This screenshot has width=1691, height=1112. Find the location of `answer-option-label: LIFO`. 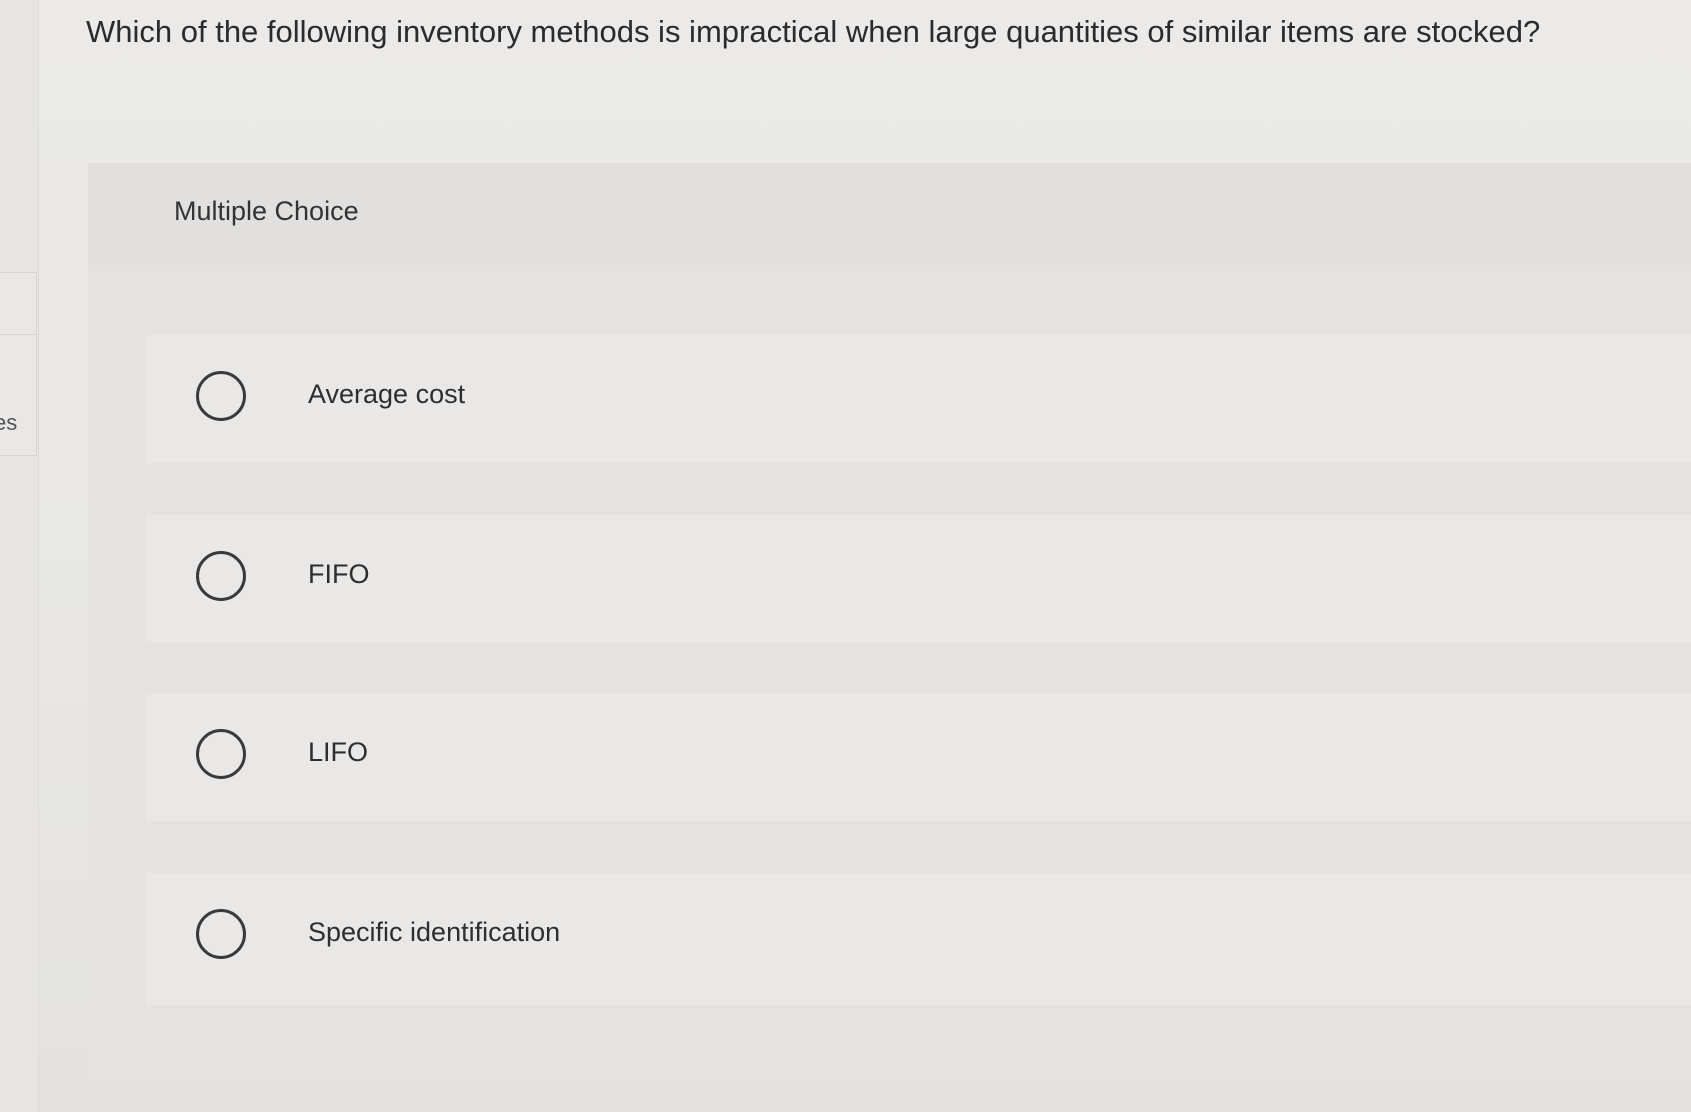

answer-option-label: LIFO is located at coordinates (338, 752).